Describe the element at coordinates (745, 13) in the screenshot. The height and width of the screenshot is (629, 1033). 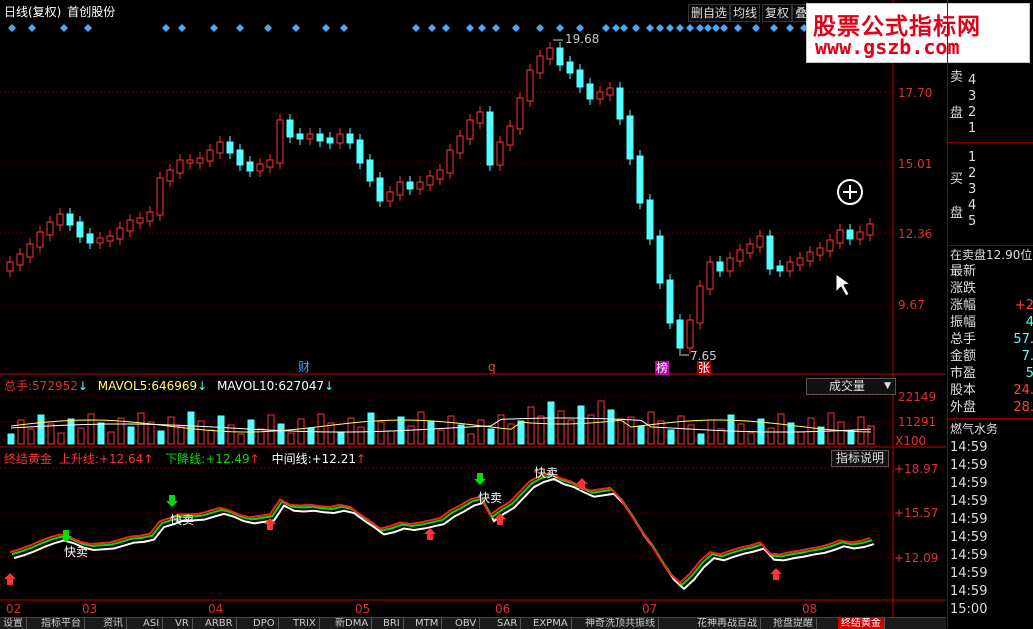
I see `ma-button: 均线` at that location.